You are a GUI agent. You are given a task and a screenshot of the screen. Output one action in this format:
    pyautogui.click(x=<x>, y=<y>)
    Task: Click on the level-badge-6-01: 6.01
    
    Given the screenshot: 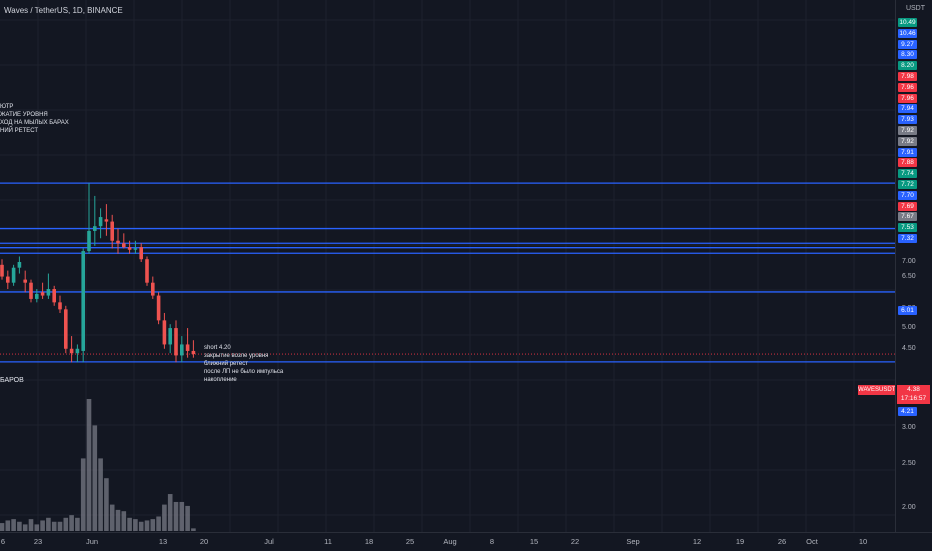 What is the action you would take?
    pyautogui.click(x=907, y=310)
    